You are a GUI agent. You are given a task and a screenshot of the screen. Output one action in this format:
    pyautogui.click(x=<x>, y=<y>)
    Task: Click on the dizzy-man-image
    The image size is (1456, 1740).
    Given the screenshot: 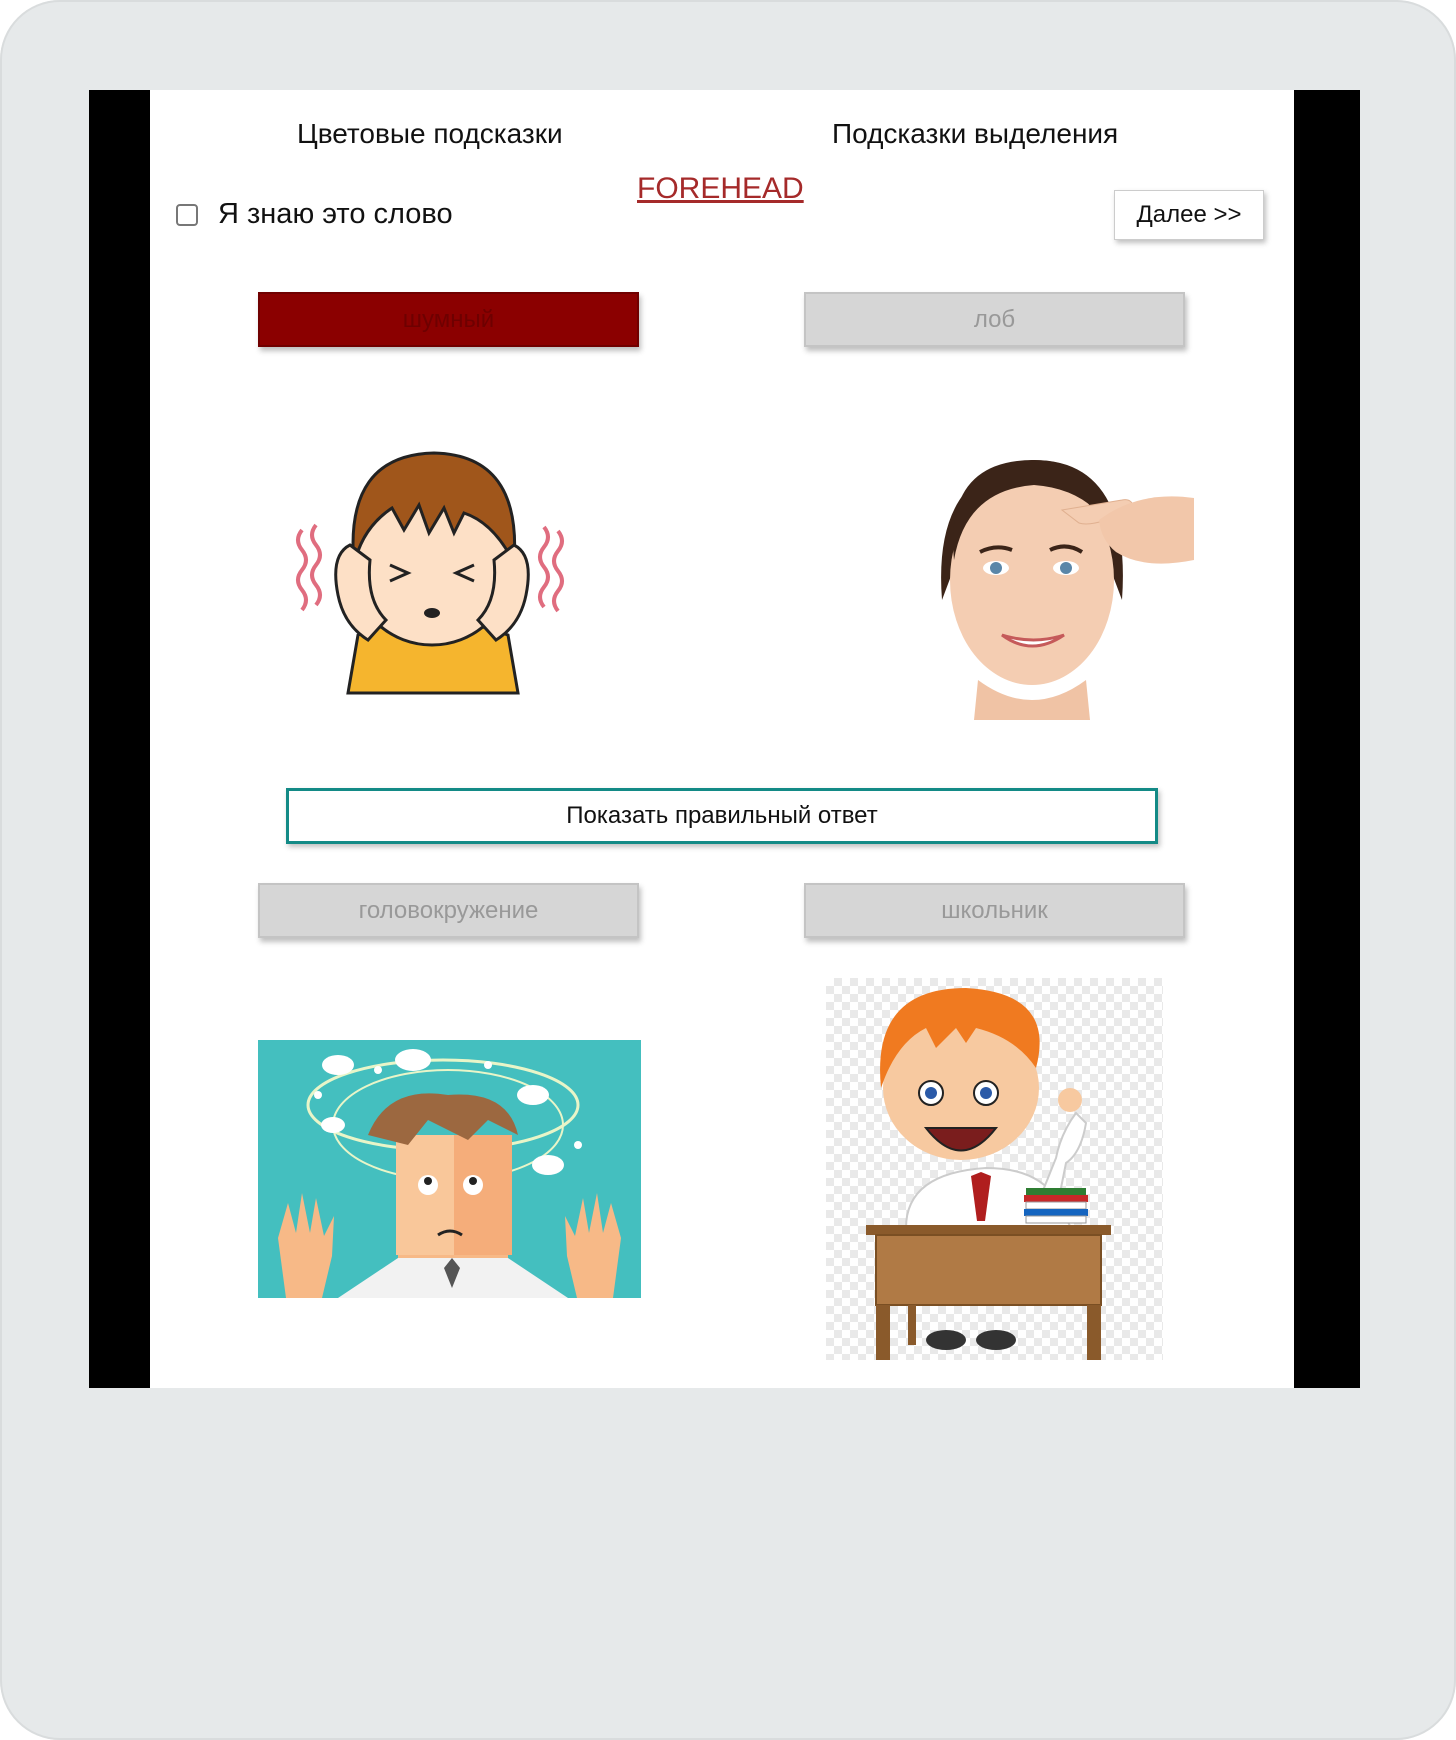 What is the action you would take?
    pyautogui.click(x=449, y=1169)
    